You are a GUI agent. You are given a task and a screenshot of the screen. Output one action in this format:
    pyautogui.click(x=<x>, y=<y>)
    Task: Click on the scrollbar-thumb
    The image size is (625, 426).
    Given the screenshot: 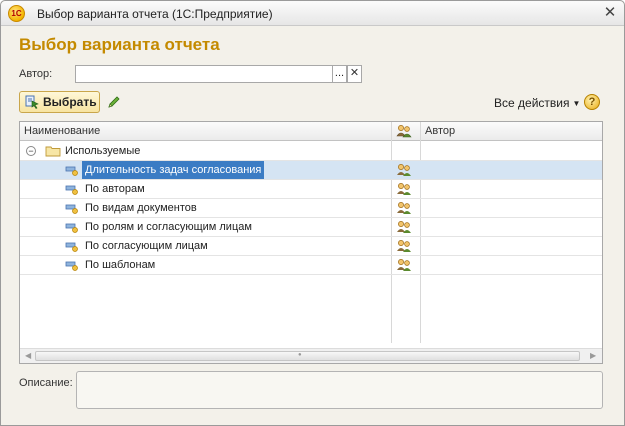 What is the action you would take?
    pyautogui.click(x=307, y=356)
    